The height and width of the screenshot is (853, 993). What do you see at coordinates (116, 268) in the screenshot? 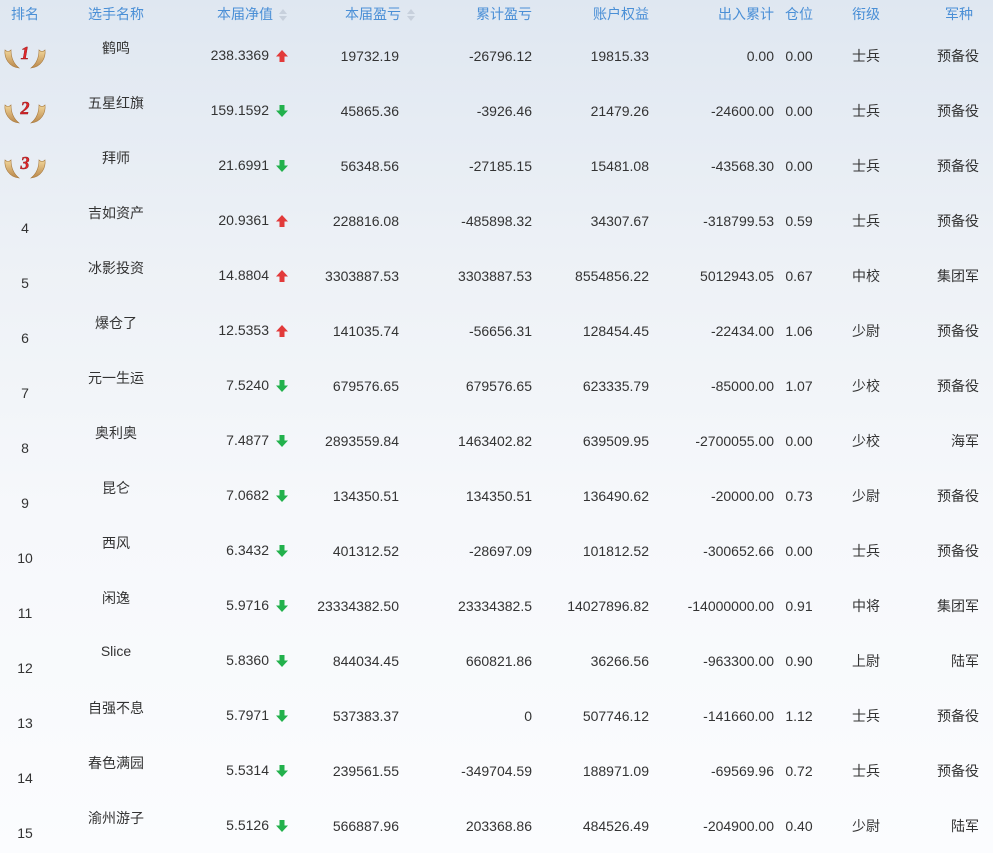
I see `player-name: 冰影投资` at bounding box center [116, 268].